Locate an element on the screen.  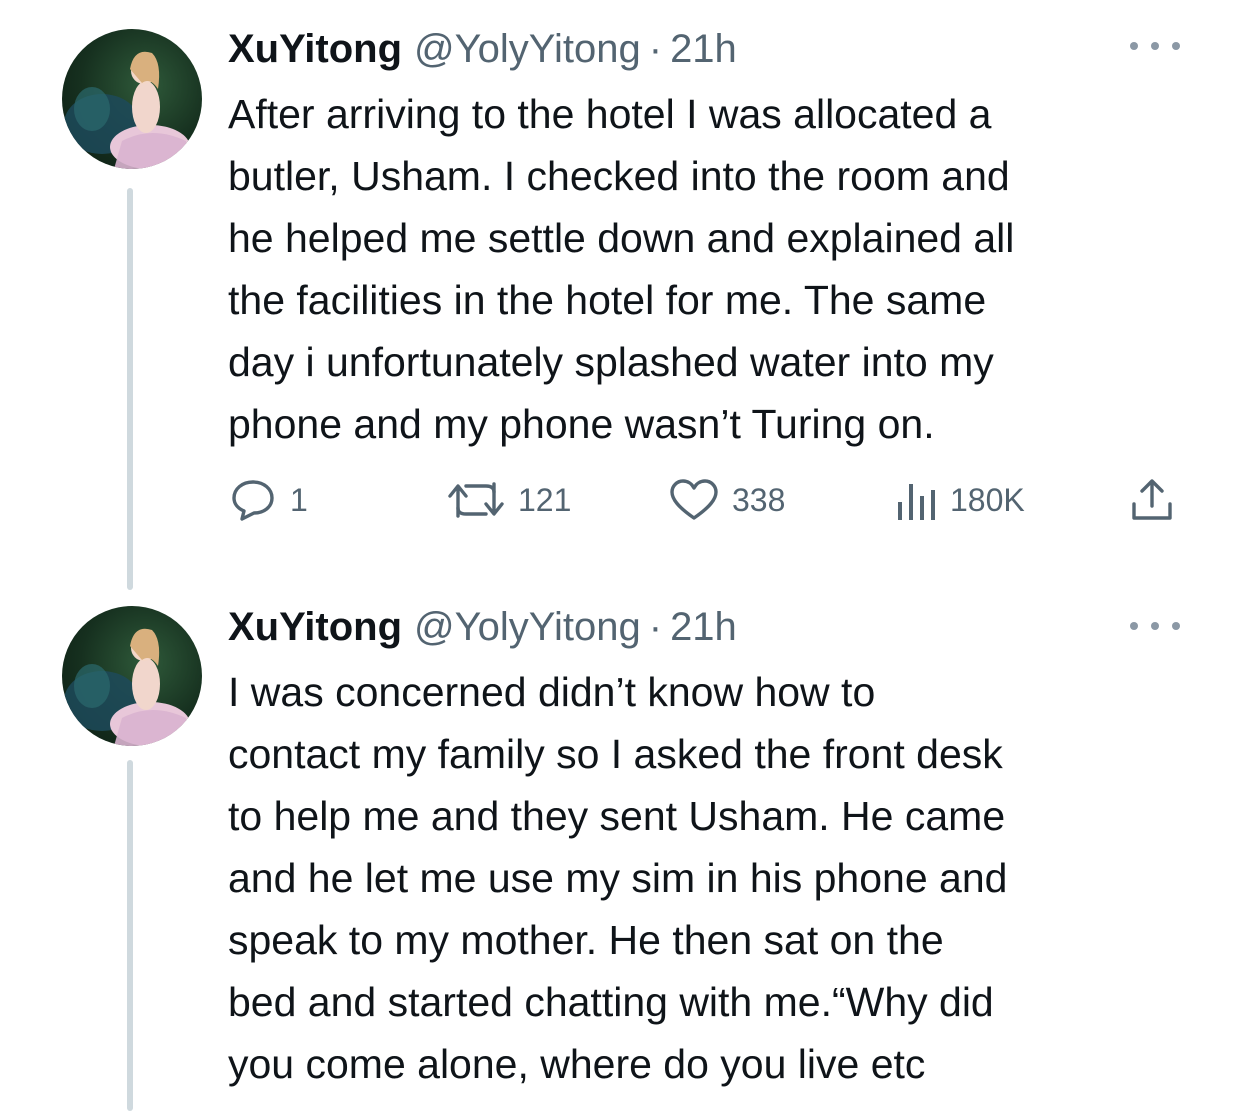
reply-icon is located at coordinates (253, 500).